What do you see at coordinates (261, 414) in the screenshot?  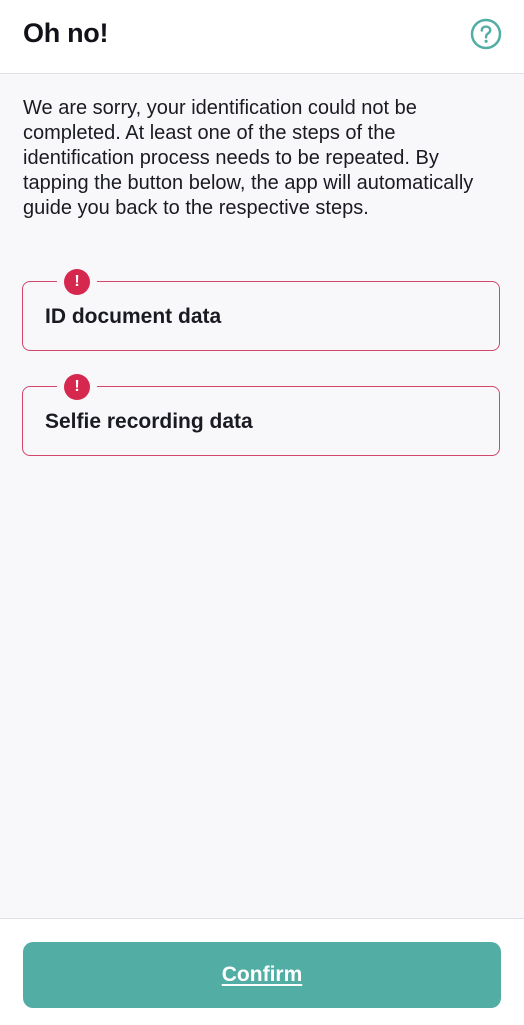 I see `step-card-selfie-recording: ! Selfie recording data` at bounding box center [261, 414].